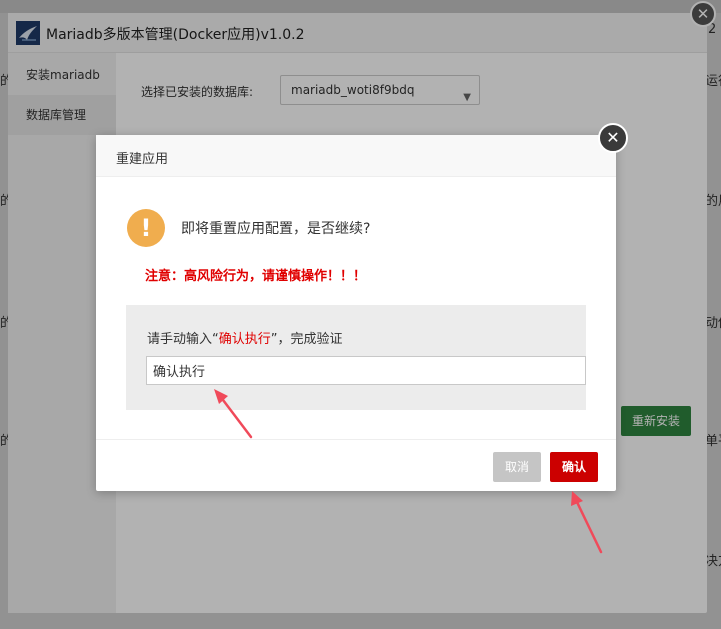 This screenshot has height=629, width=721. I want to click on verification-label: 请手动输入“确认执行”，完成验证, so click(245, 337).